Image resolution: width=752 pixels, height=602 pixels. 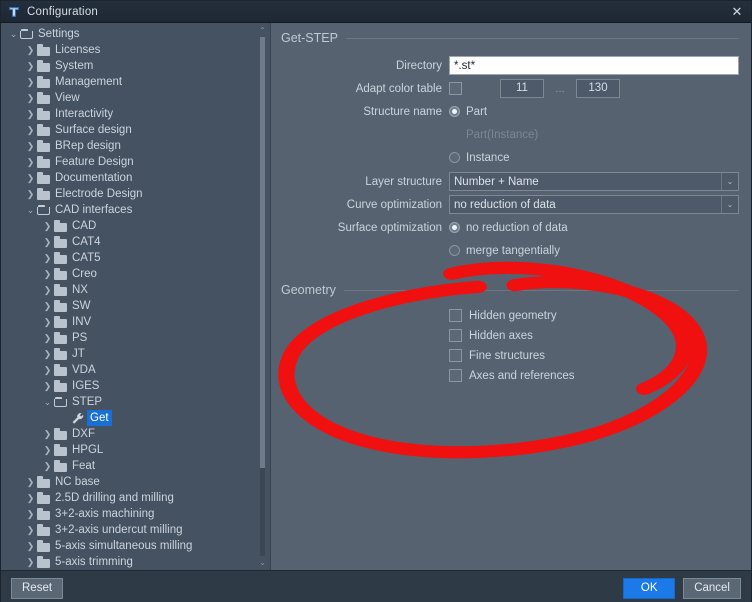 What do you see at coordinates (135, 82) in the screenshot?
I see `tree-item: ❯ Management` at bounding box center [135, 82].